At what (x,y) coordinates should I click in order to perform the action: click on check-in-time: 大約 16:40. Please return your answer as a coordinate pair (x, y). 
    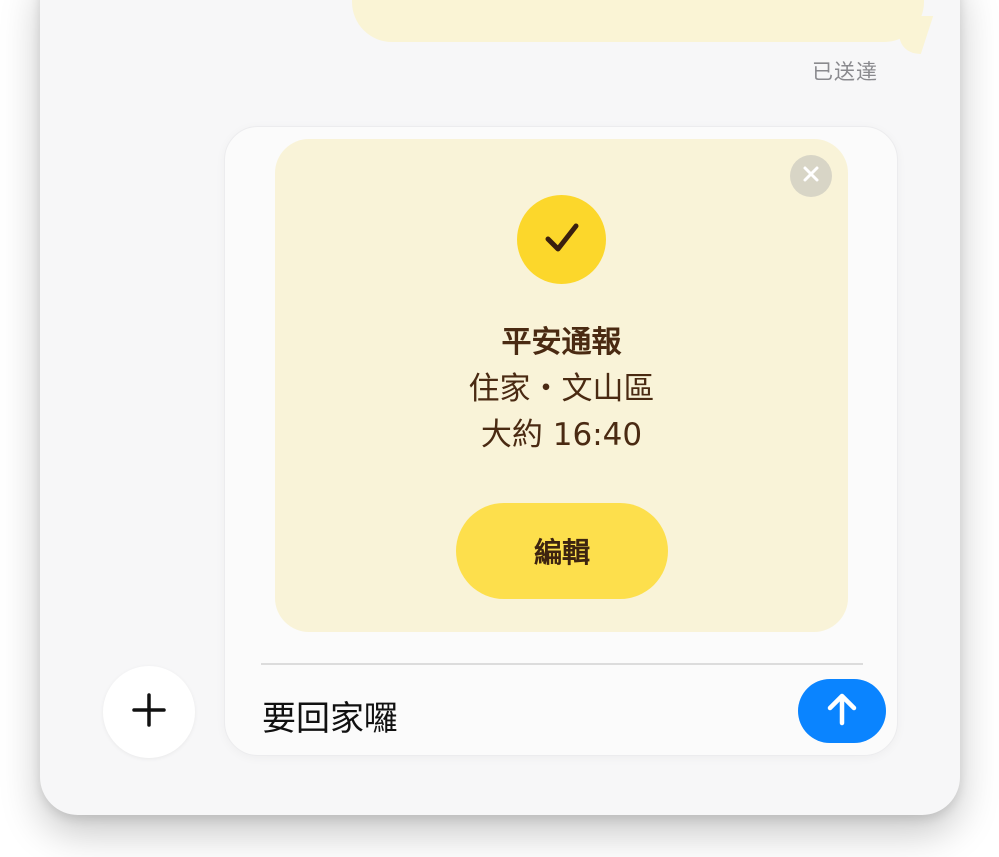
    Looking at the image, I should click on (561, 435).